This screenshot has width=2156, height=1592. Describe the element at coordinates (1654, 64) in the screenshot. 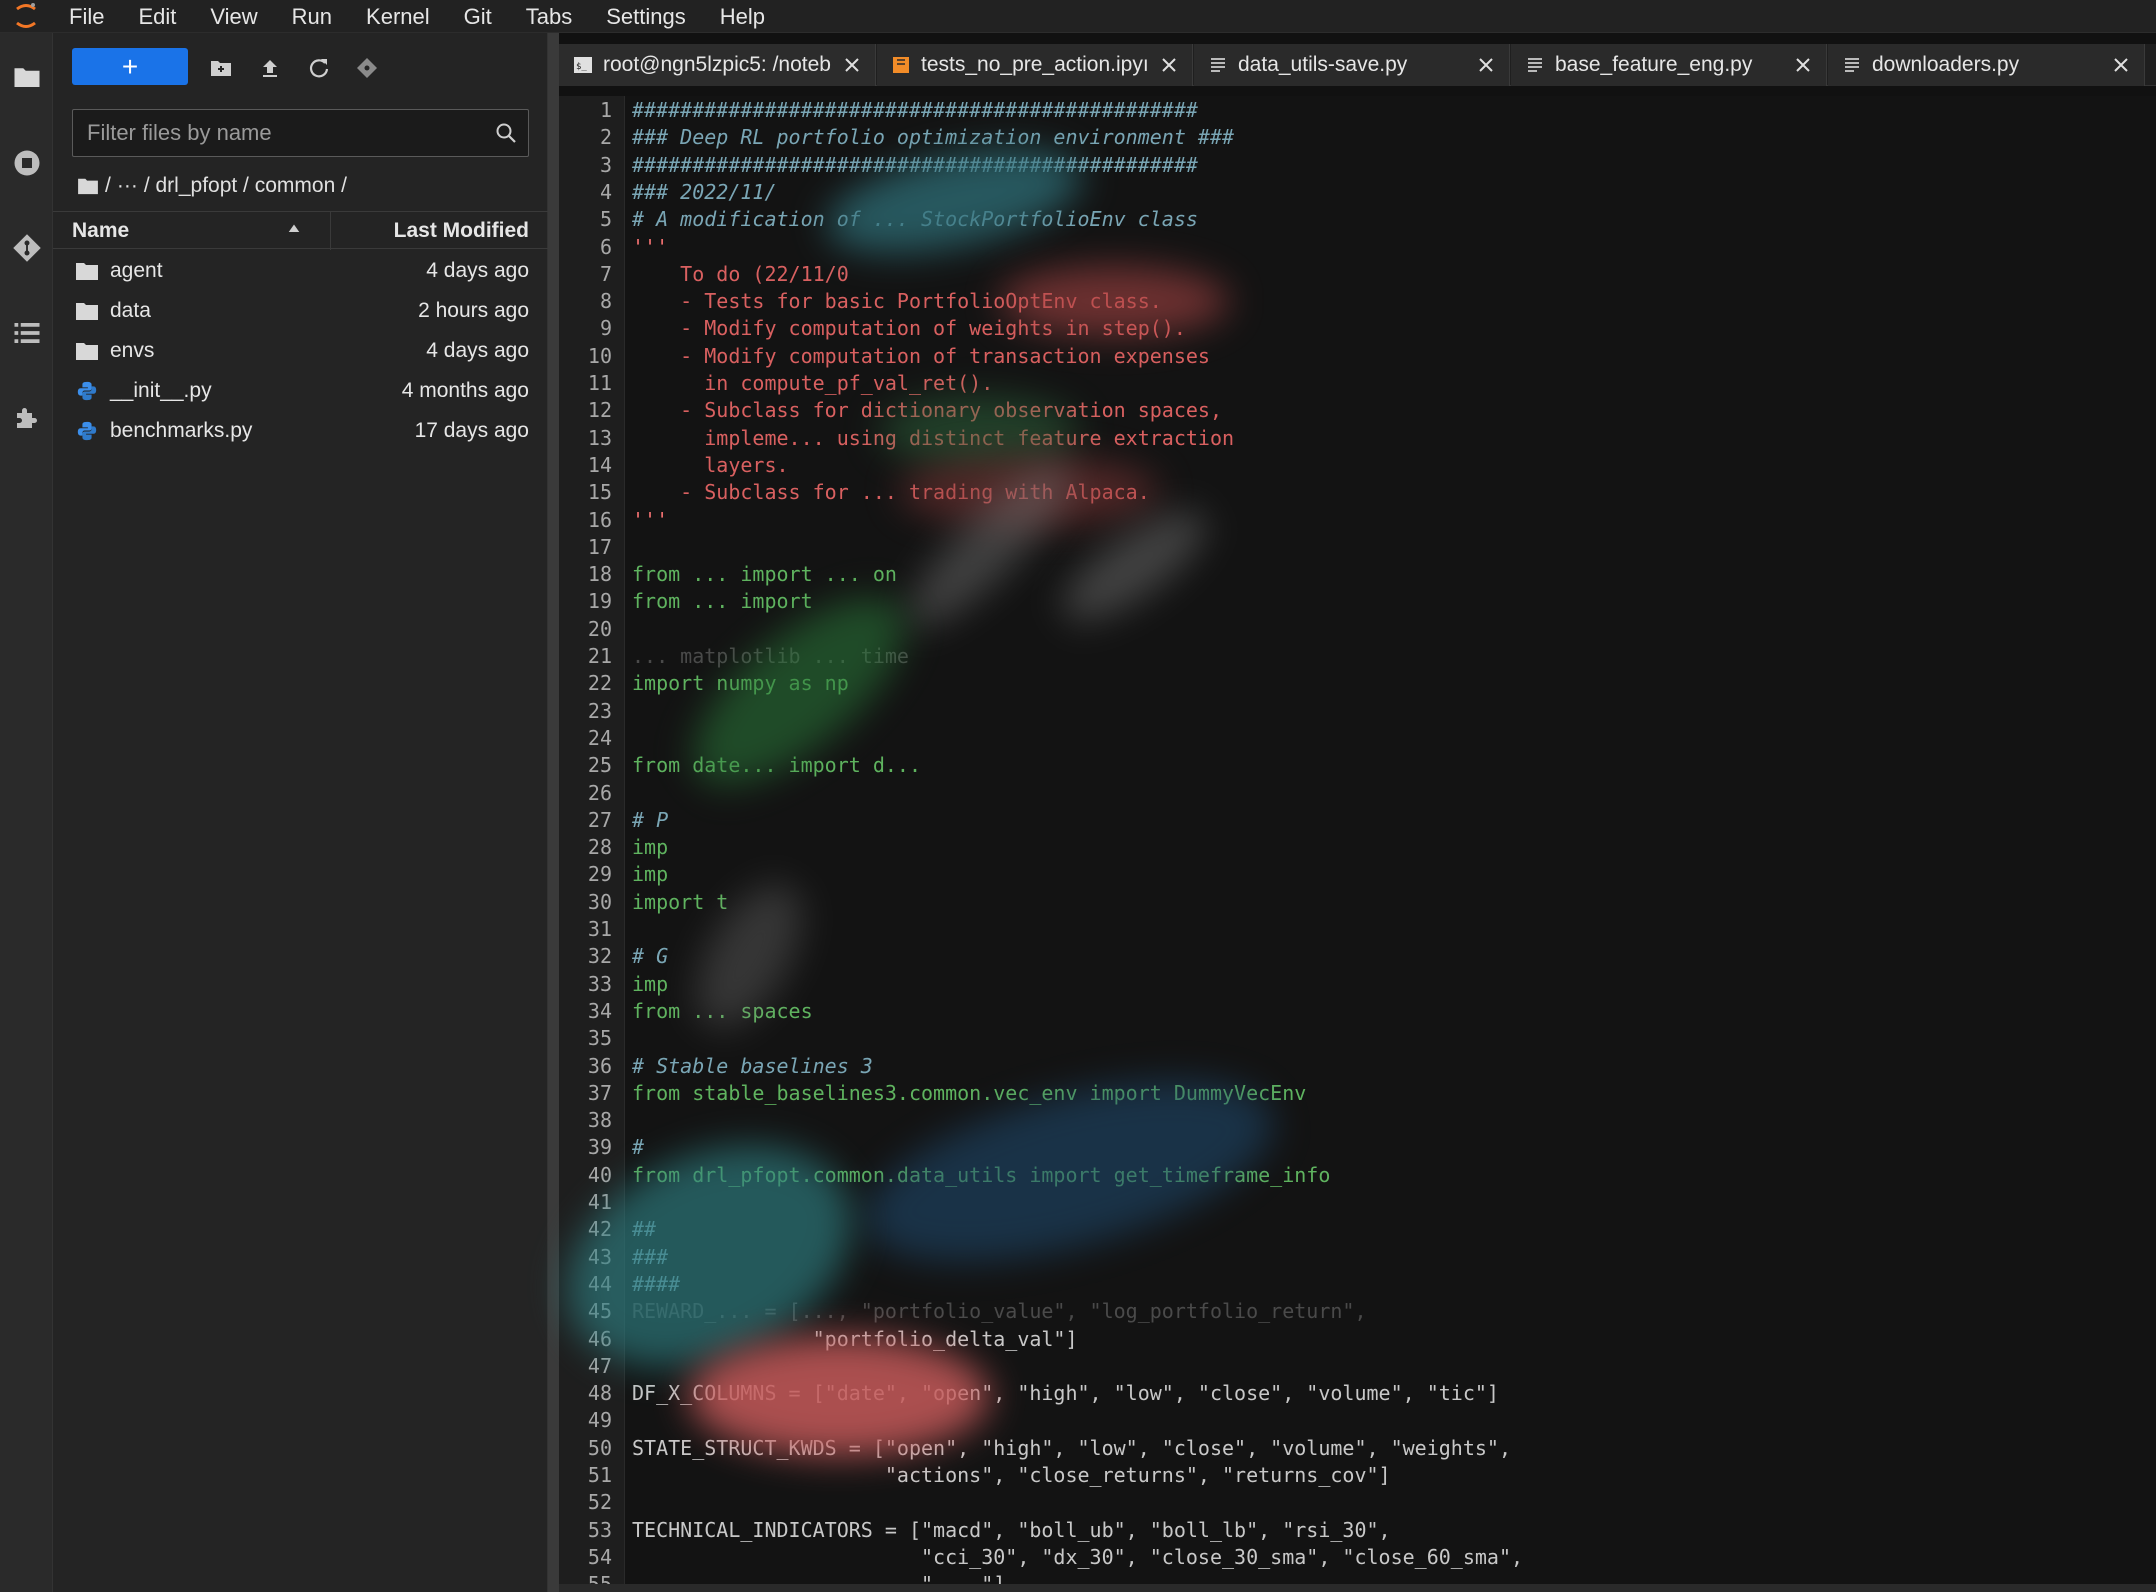

I see `tab-label: base_feature_eng.py` at that location.